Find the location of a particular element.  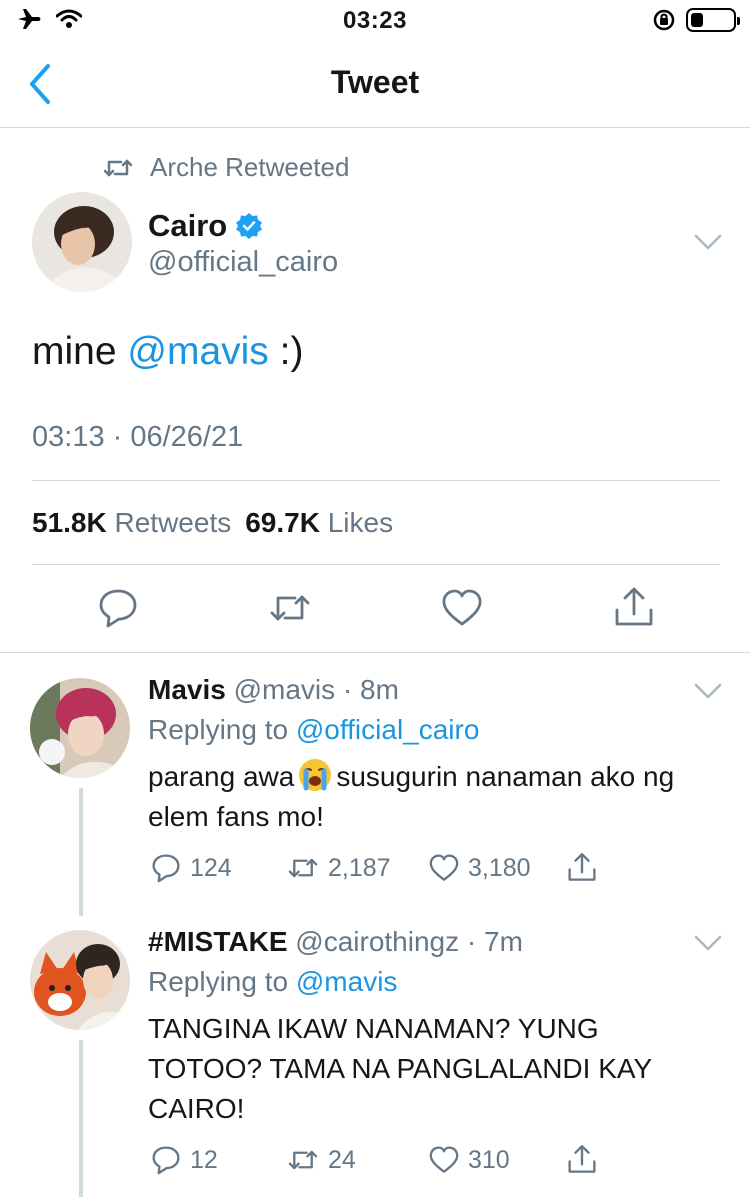

tweet-mention-link: @mavis is located at coordinates (197, 351).